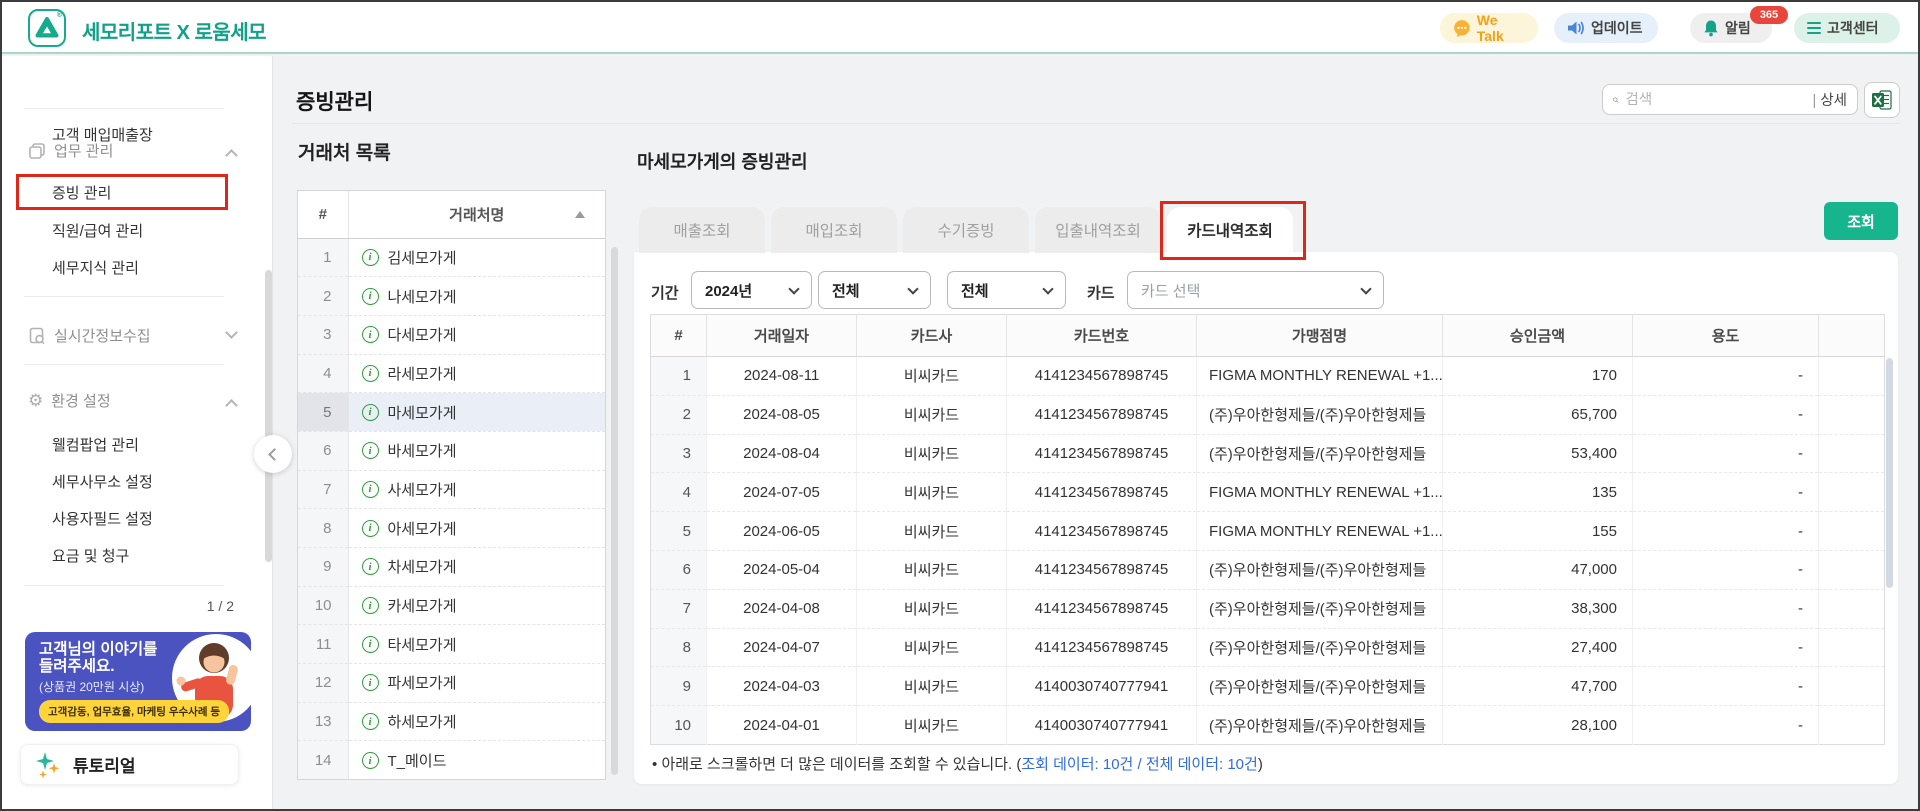 This screenshot has height=811, width=1920. I want to click on tab-purchase-inquiry: 매입조회, so click(834, 230).